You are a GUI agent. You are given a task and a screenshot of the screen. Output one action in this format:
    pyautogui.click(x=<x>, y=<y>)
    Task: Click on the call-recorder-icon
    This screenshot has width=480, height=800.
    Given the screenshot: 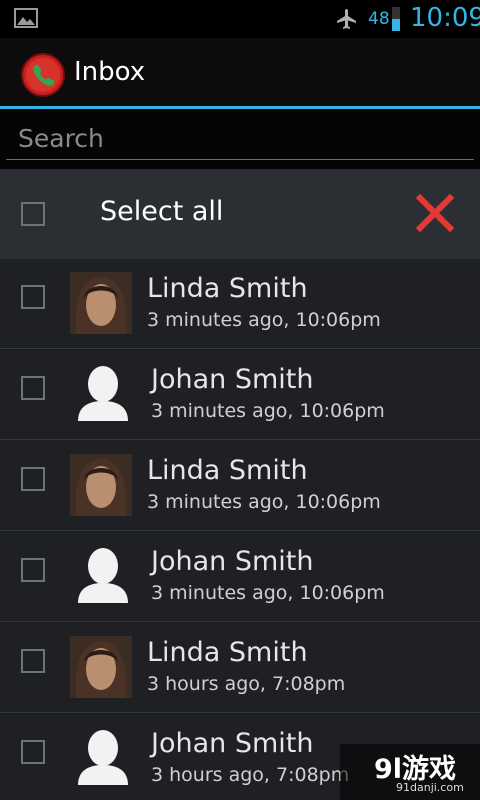 What is the action you would take?
    pyautogui.click(x=43, y=75)
    